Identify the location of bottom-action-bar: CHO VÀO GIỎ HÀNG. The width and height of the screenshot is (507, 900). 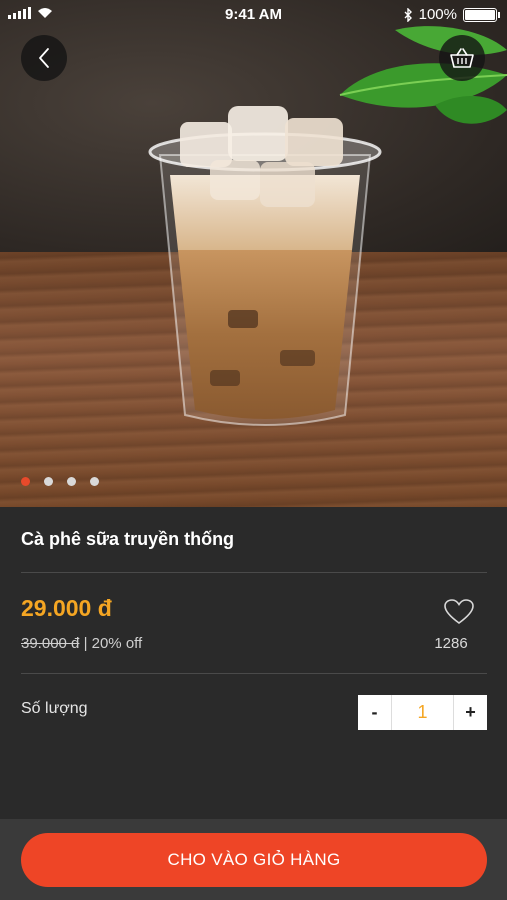
(253, 859).